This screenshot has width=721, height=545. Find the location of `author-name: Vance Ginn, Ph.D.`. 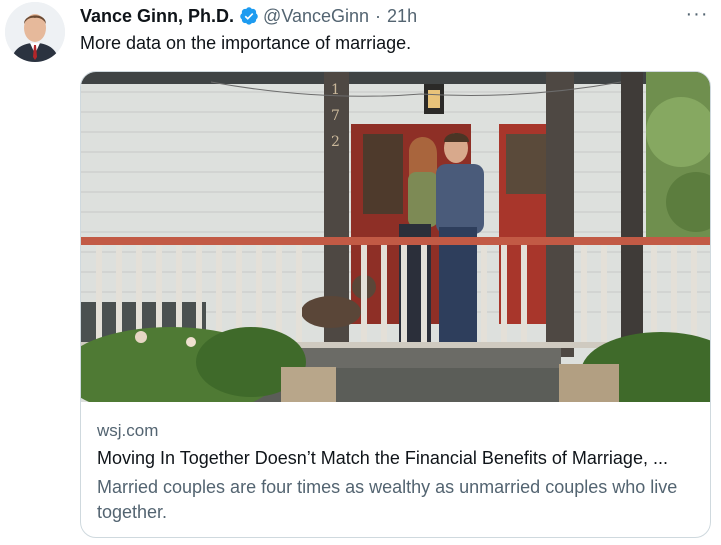

author-name: Vance Ginn, Ph.D. is located at coordinates (157, 16).